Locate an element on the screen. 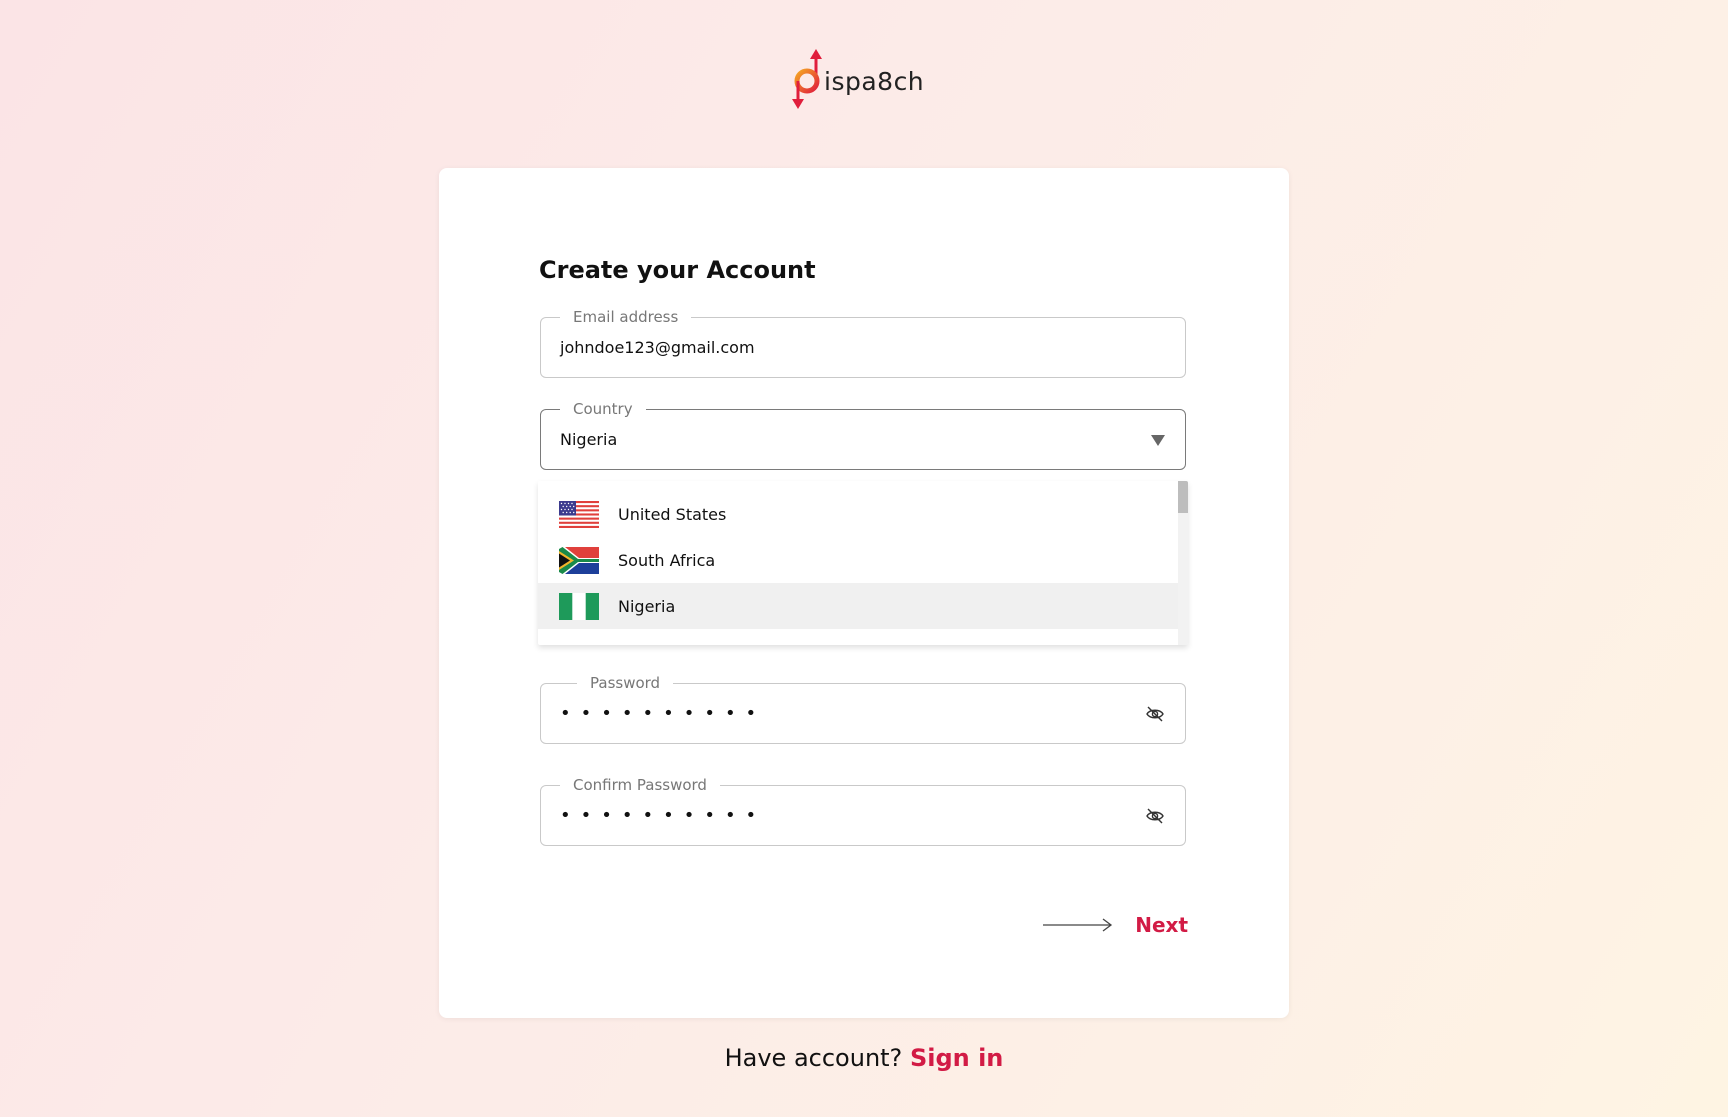 This screenshot has height=1117, width=1728. country-option-label: South Africa is located at coordinates (667, 560).